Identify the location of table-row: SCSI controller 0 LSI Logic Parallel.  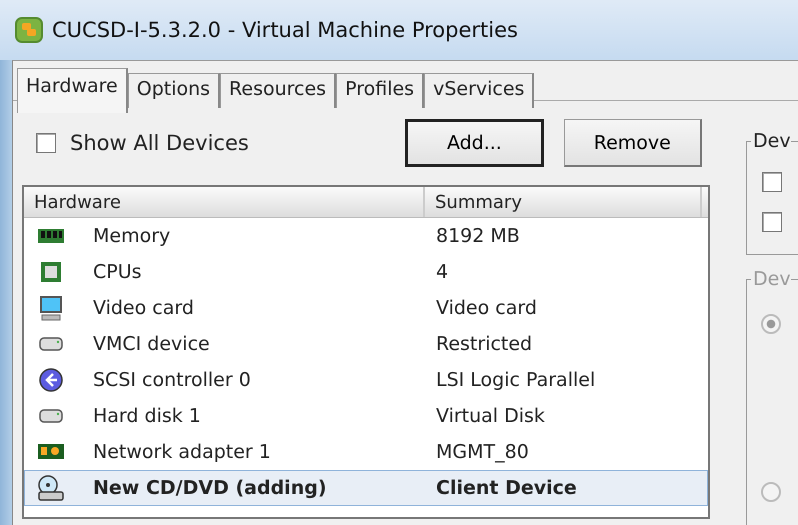
(366, 380).